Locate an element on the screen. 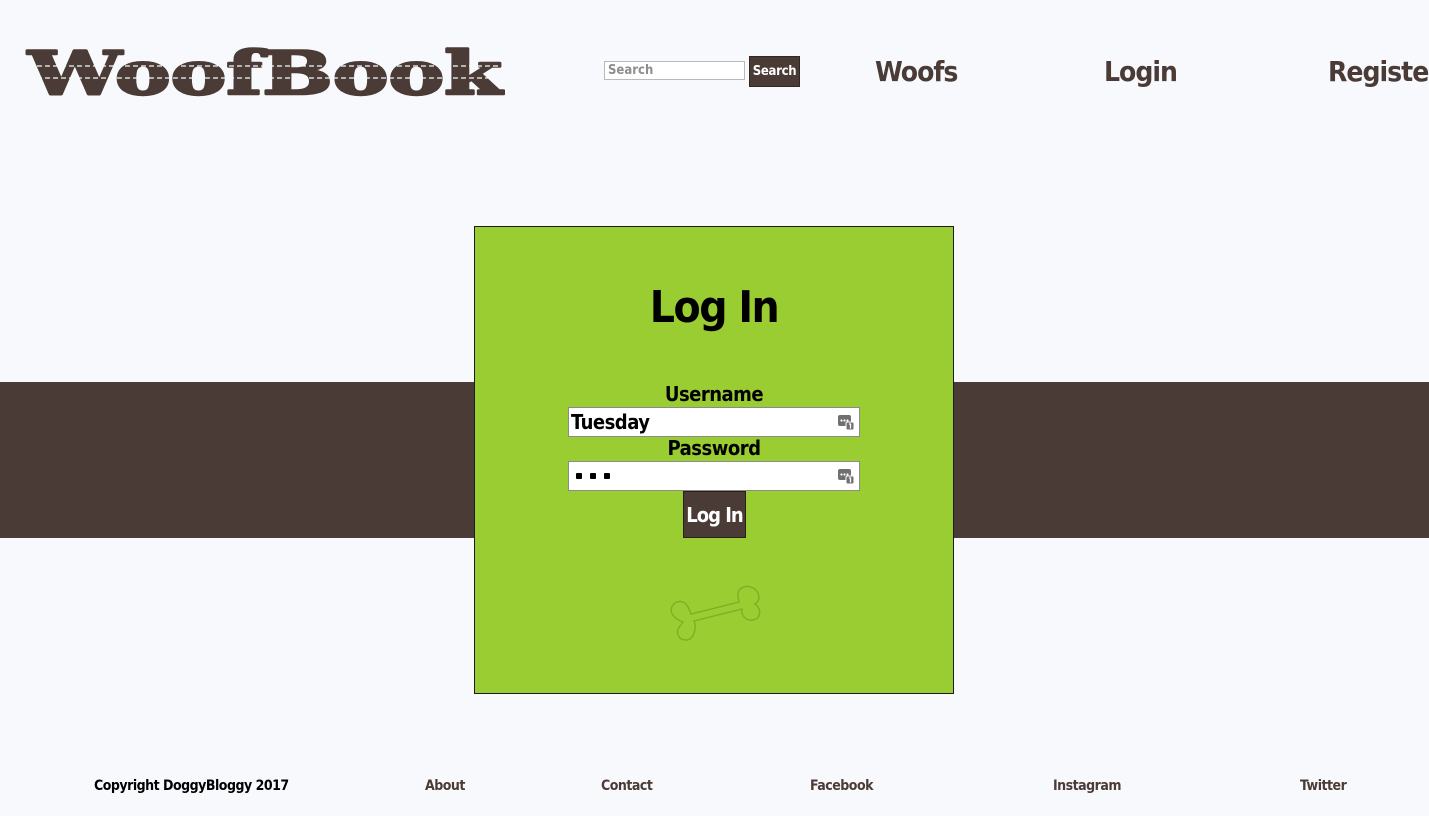 The width and height of the screenshot is (1429, 816). username-field: Tuesday is located at coordinates (714, 422).